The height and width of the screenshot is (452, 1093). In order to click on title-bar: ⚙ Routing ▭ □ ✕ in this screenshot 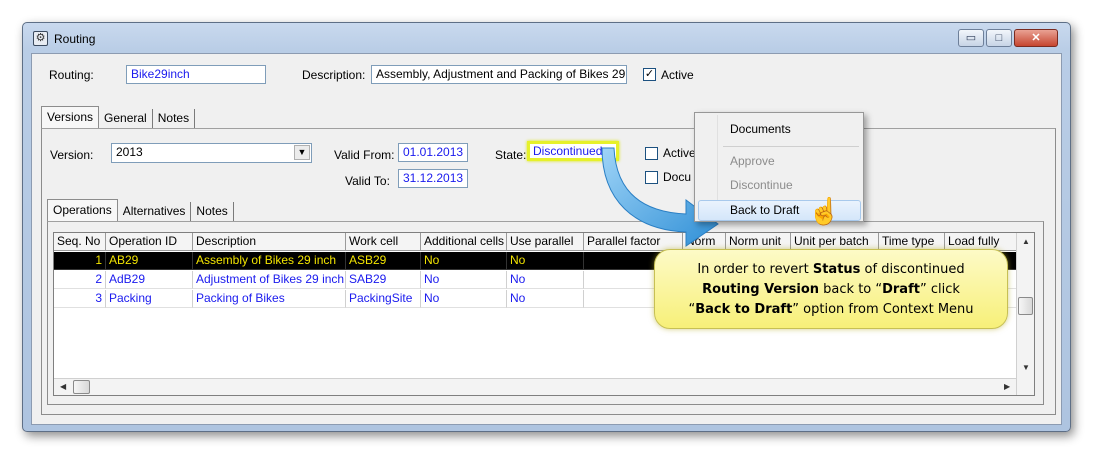, I will do `click(546, 37)`.